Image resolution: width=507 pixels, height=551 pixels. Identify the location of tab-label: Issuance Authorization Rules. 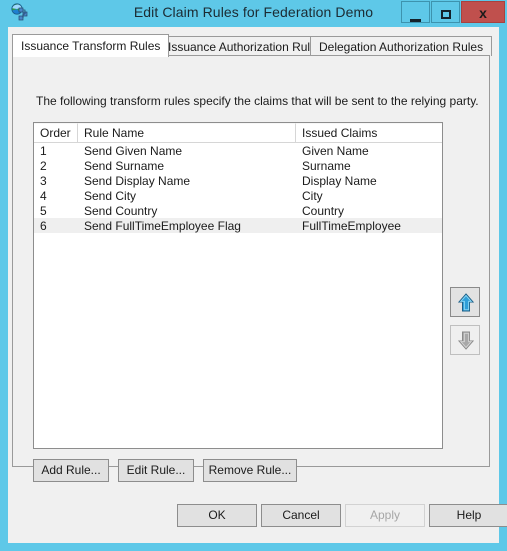
(245, 47).